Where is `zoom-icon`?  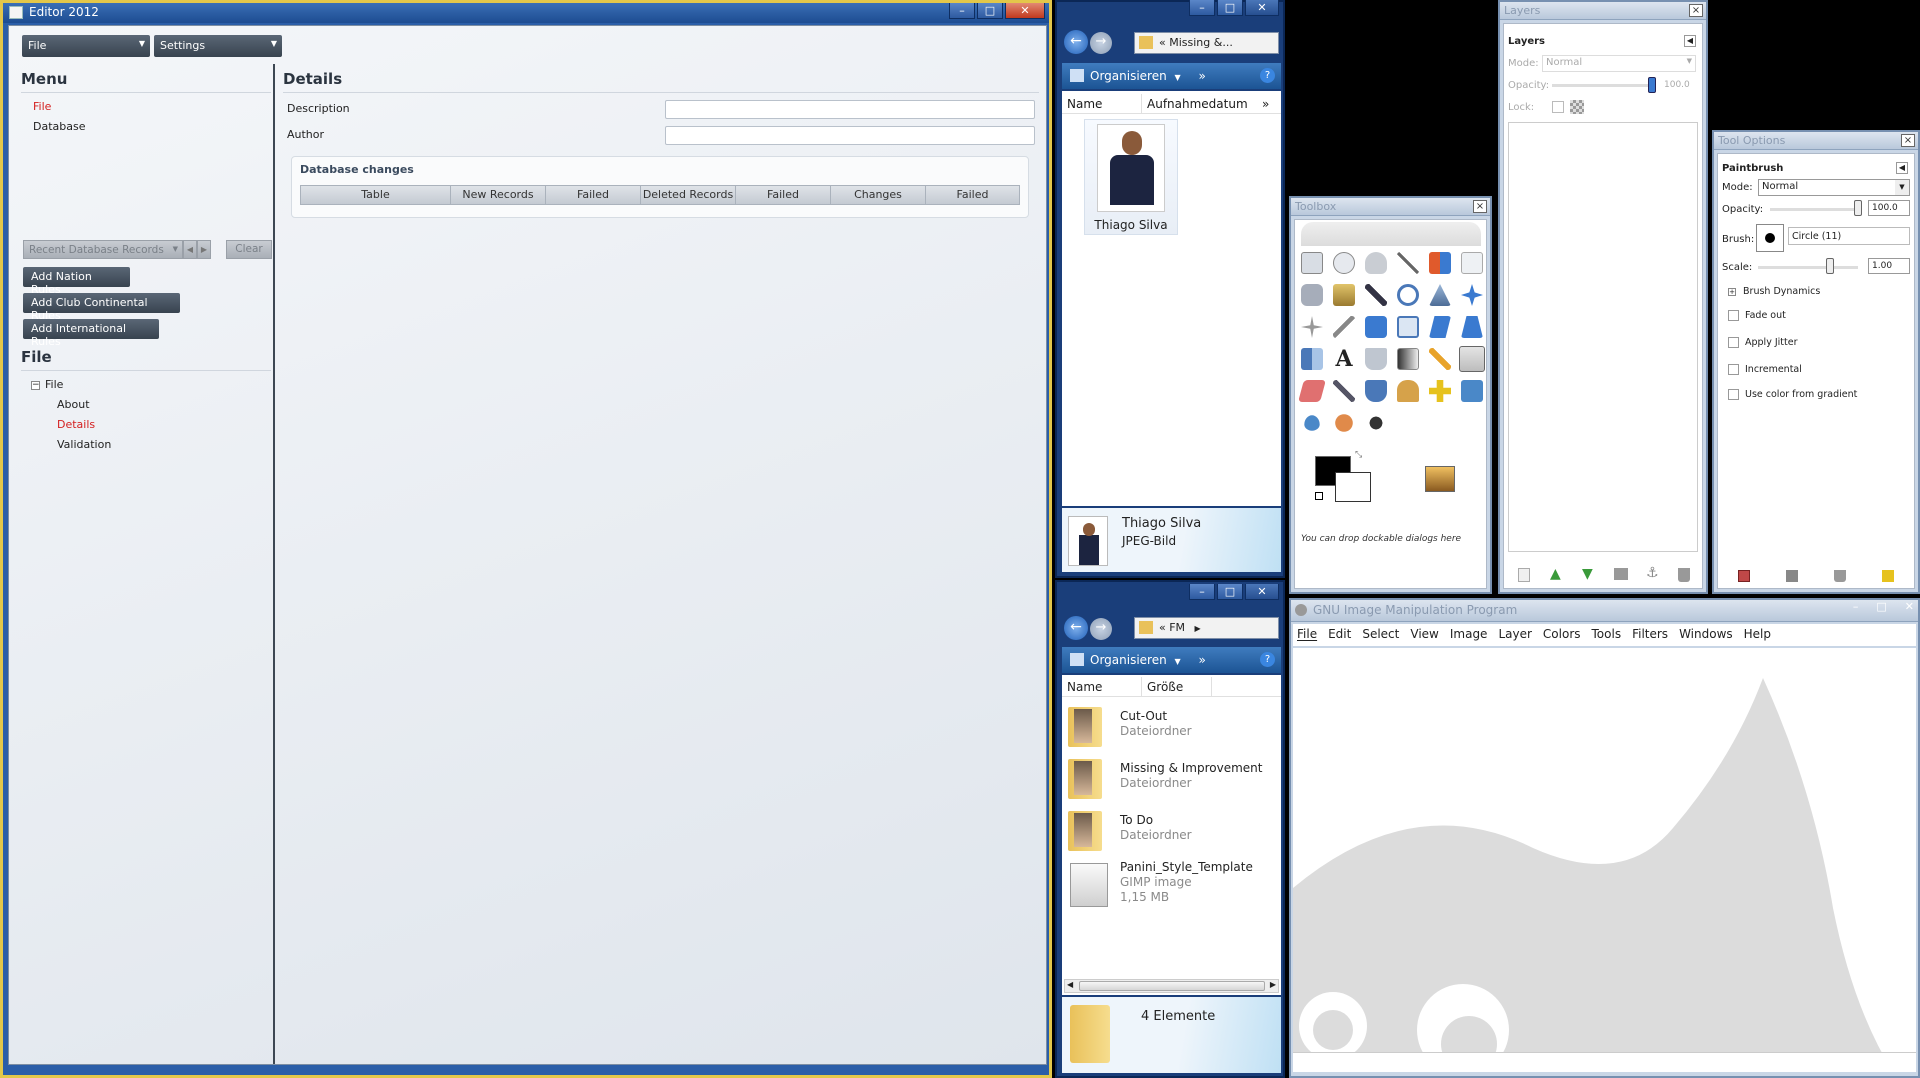 zoom-icon is located at coordinates (1408, 295).